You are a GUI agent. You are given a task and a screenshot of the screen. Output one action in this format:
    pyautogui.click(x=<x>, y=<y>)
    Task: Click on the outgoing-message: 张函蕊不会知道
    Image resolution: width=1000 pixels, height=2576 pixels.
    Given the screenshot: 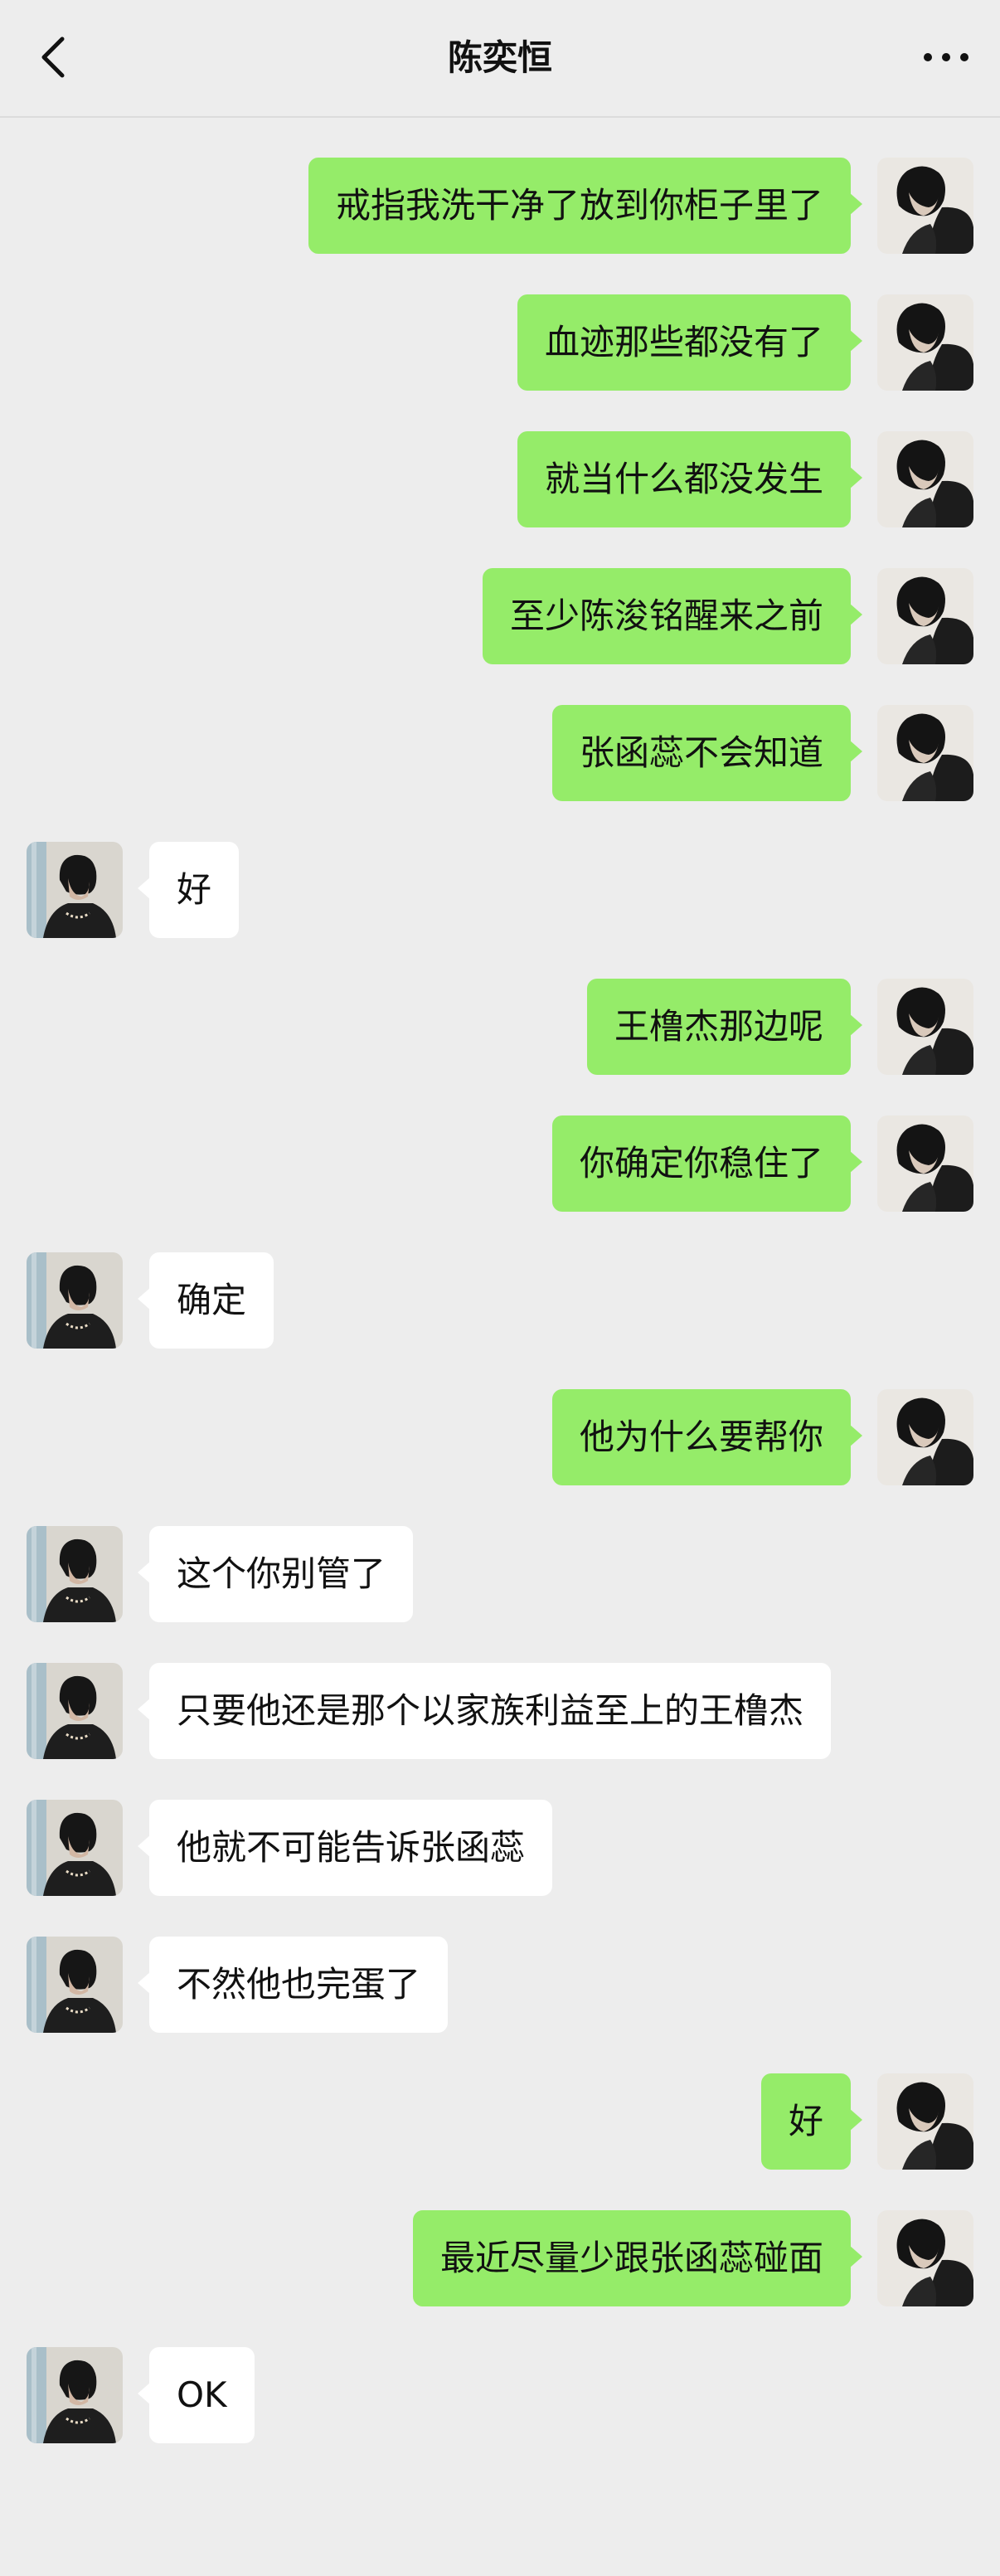 What is the action you would take?
    pyautogui.click(x=500, y=753)
    